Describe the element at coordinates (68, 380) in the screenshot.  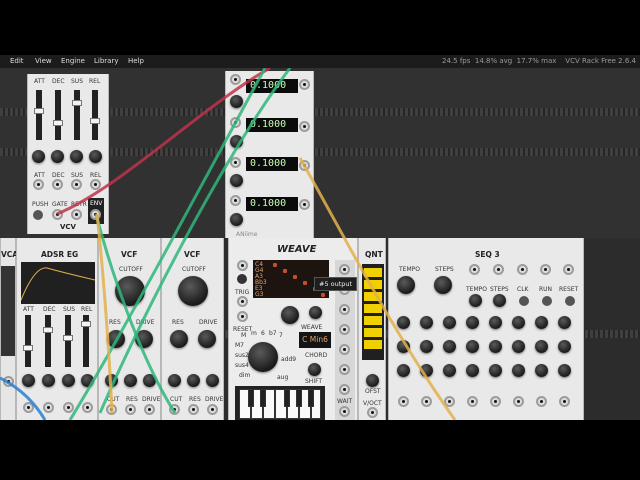
I see `eg-sus-knob` at that location.